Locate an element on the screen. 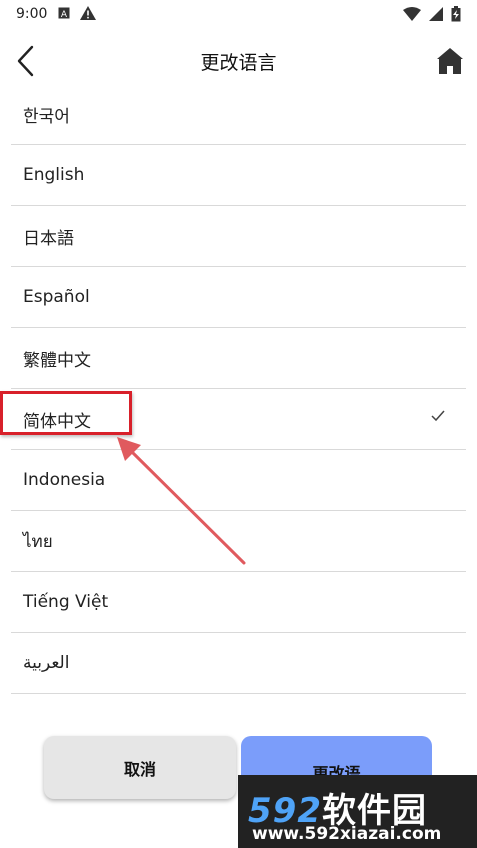 The image size is (477, 848). sim-a-icon: A is located at coordinates (64, 13).